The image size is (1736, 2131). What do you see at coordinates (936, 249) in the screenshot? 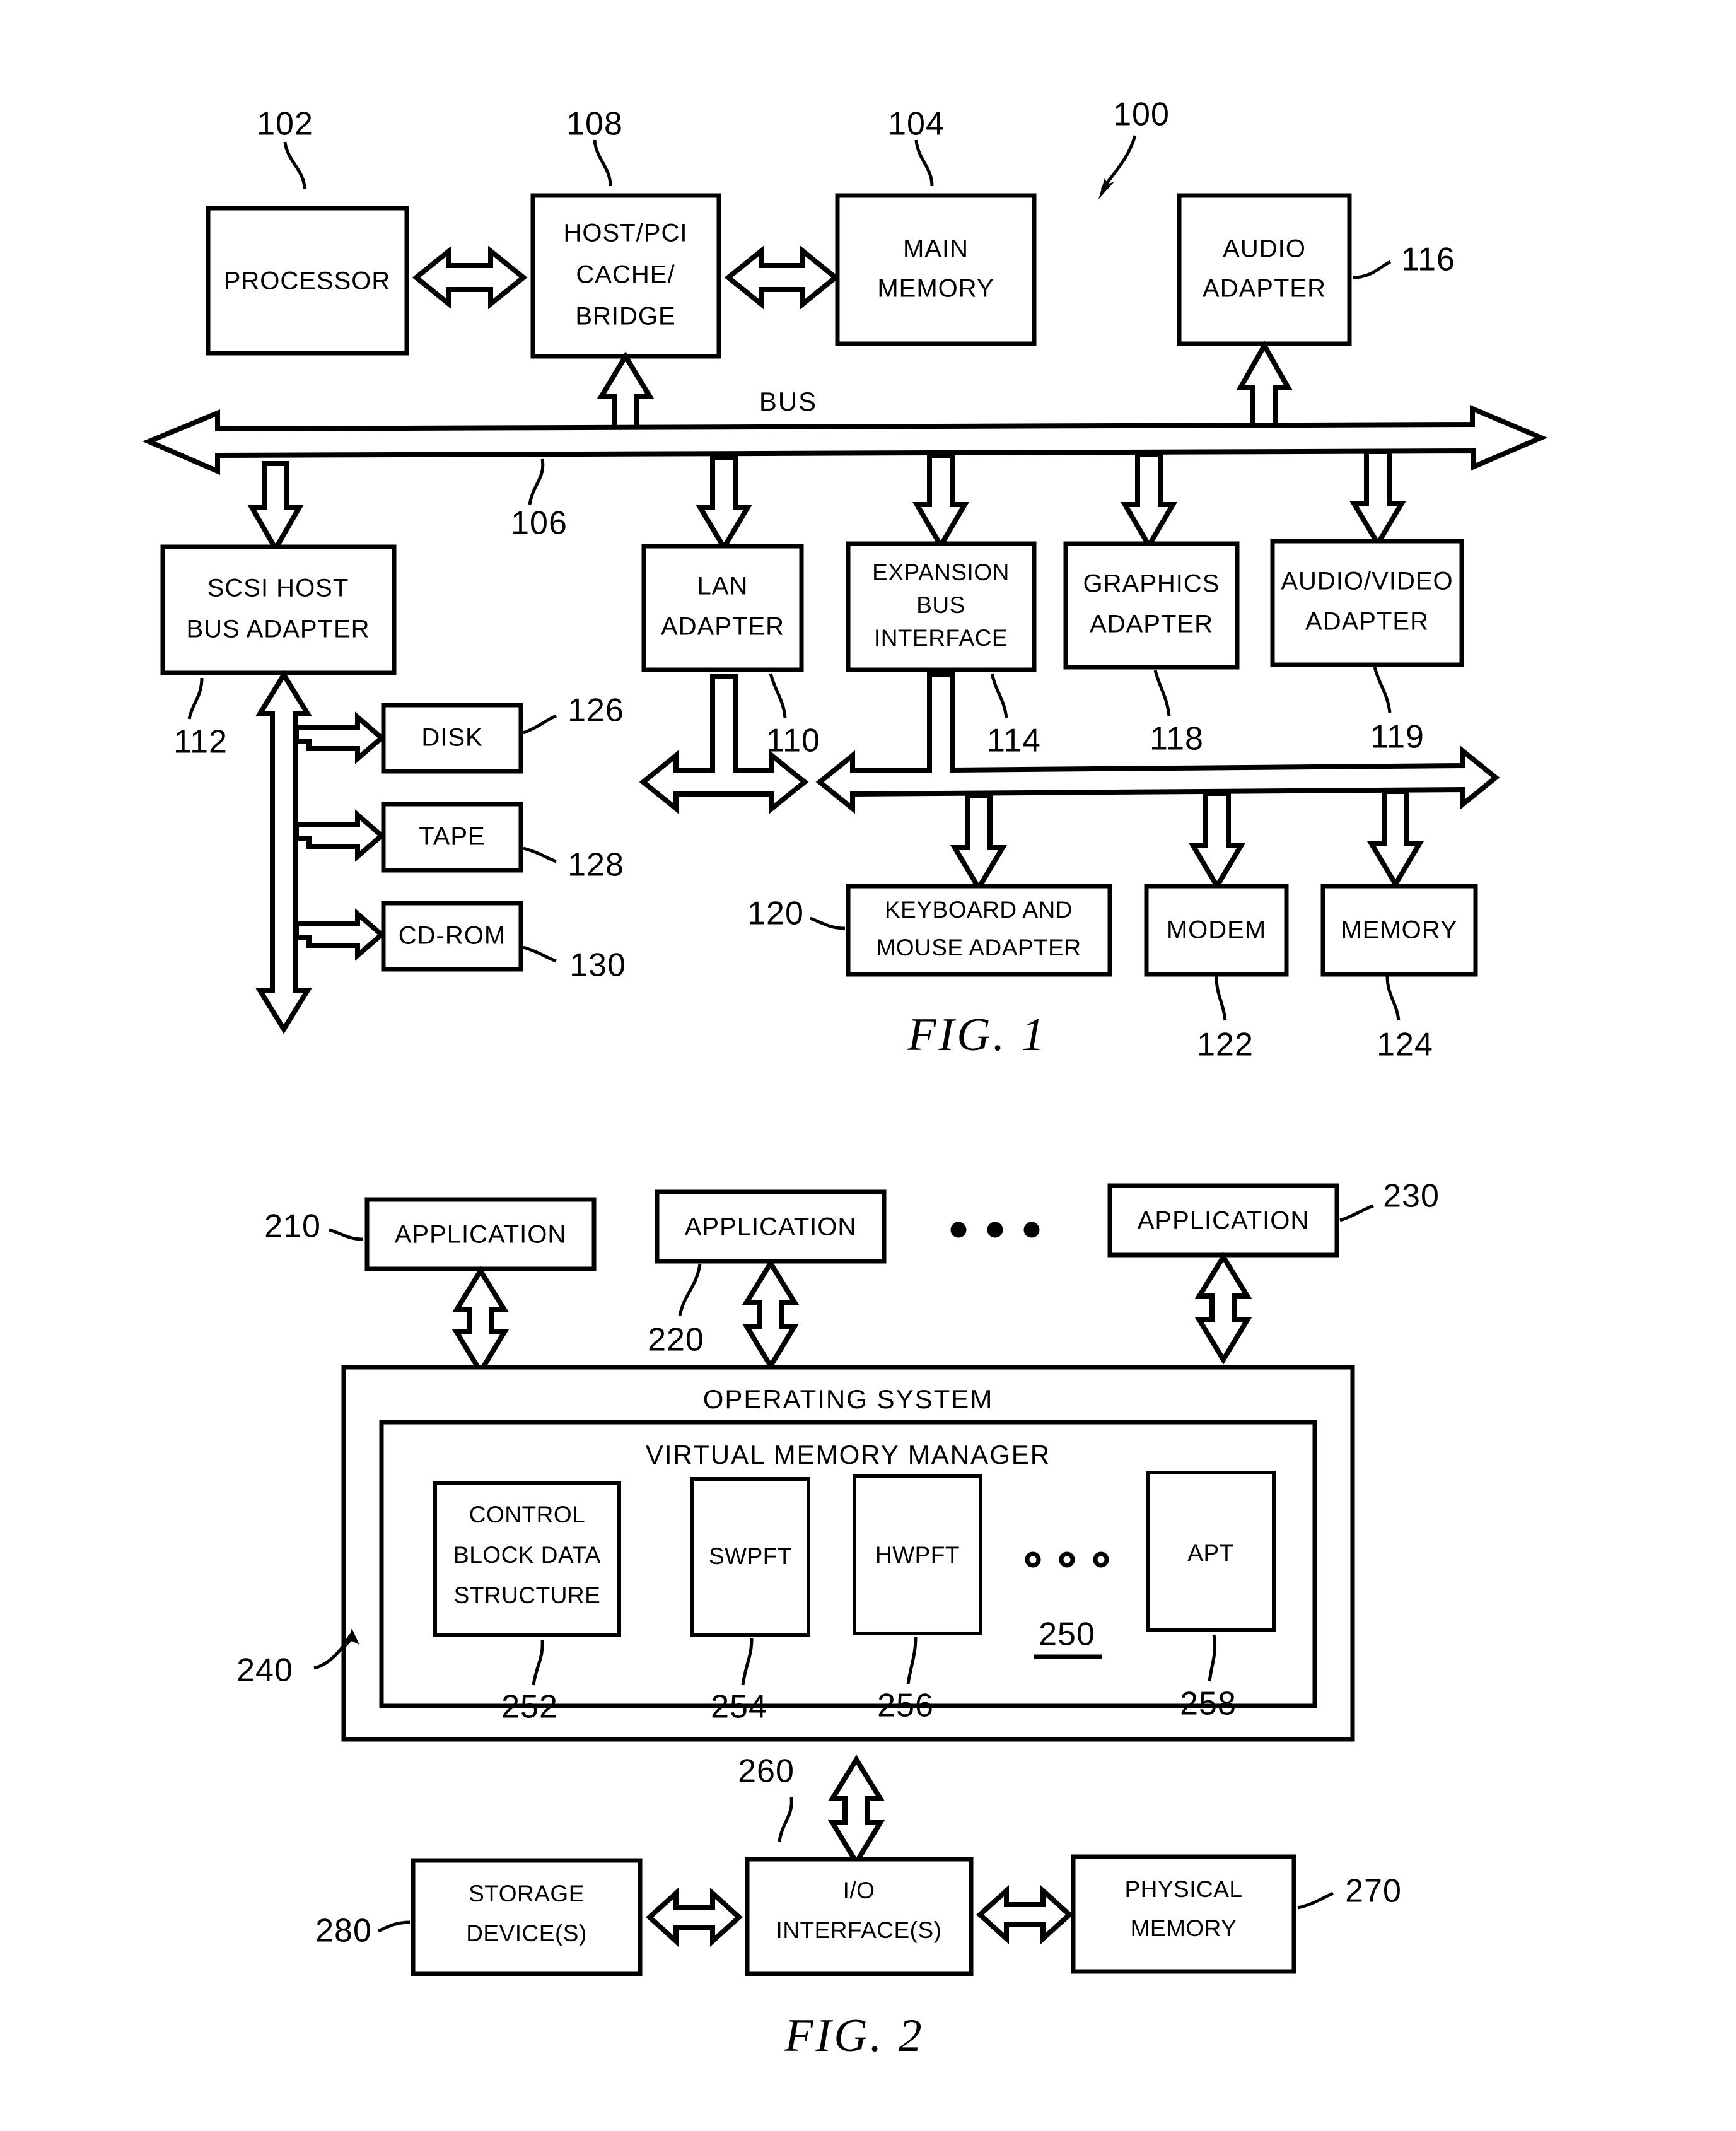
I see `main-memory-label-line1: MAIN` at bounding box center [936, 249].